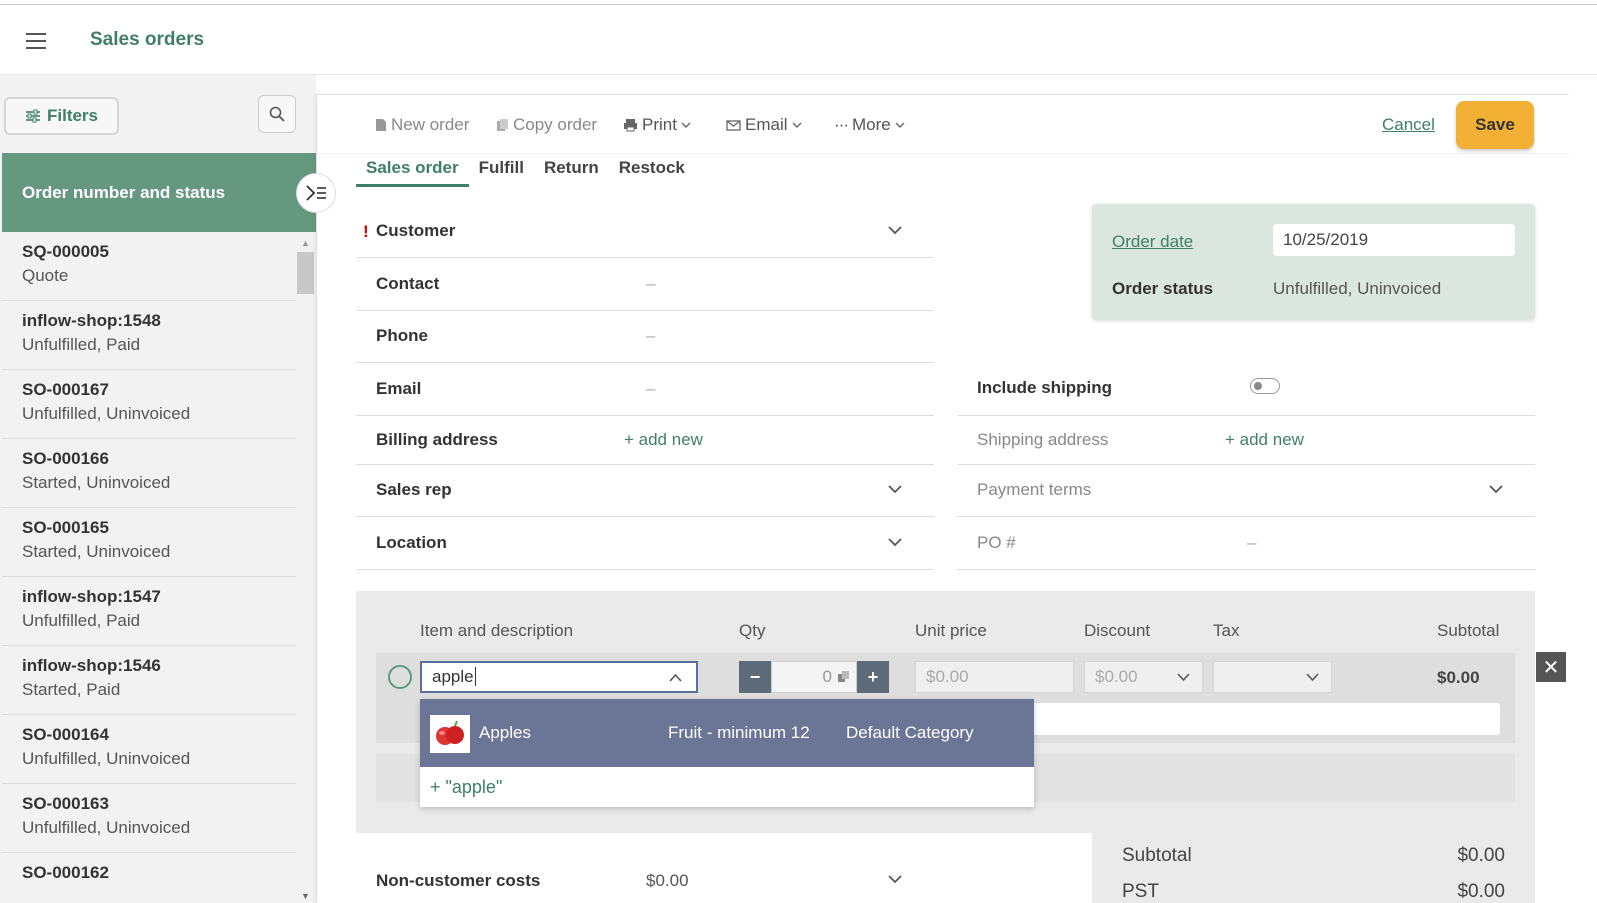  I want to click on payment-terms-field: Payment terms, so click(1246, 490).